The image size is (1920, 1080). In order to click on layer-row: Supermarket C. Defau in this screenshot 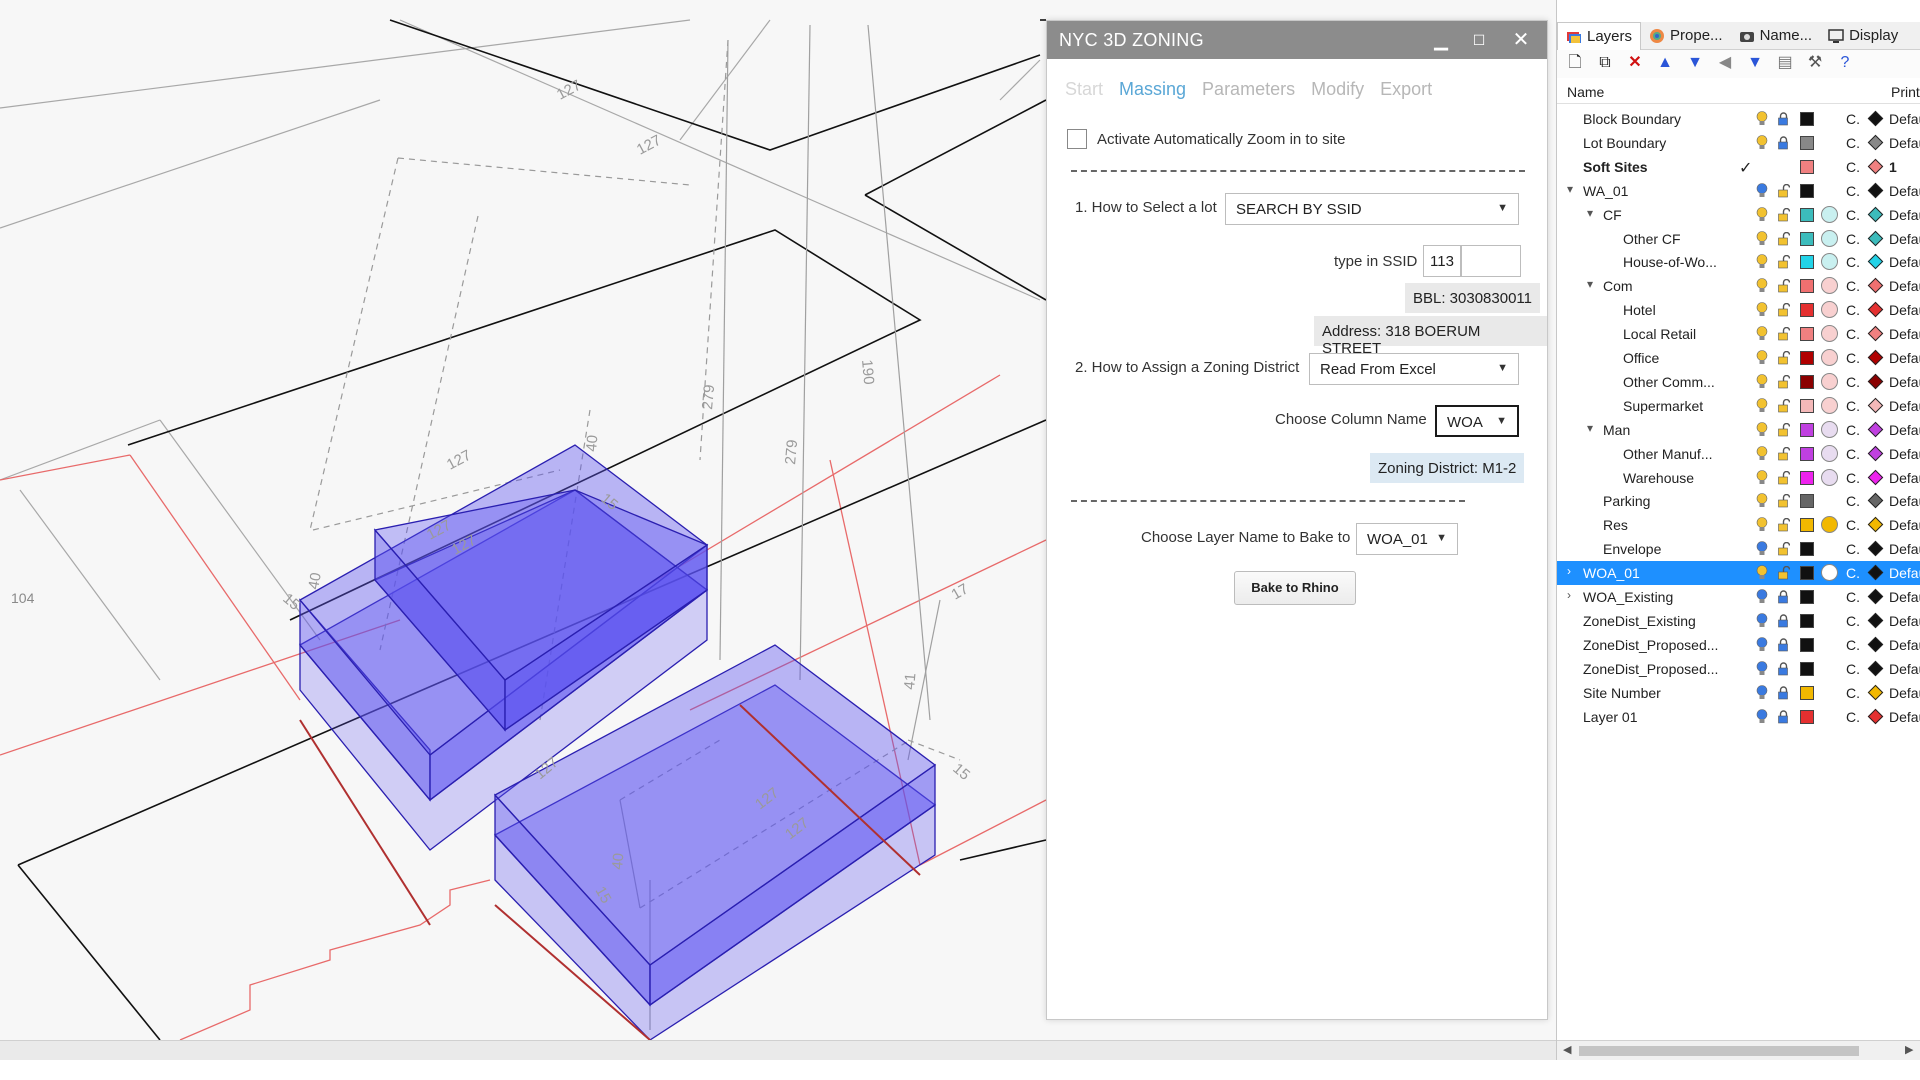, I will do `click(1738, 406)`.